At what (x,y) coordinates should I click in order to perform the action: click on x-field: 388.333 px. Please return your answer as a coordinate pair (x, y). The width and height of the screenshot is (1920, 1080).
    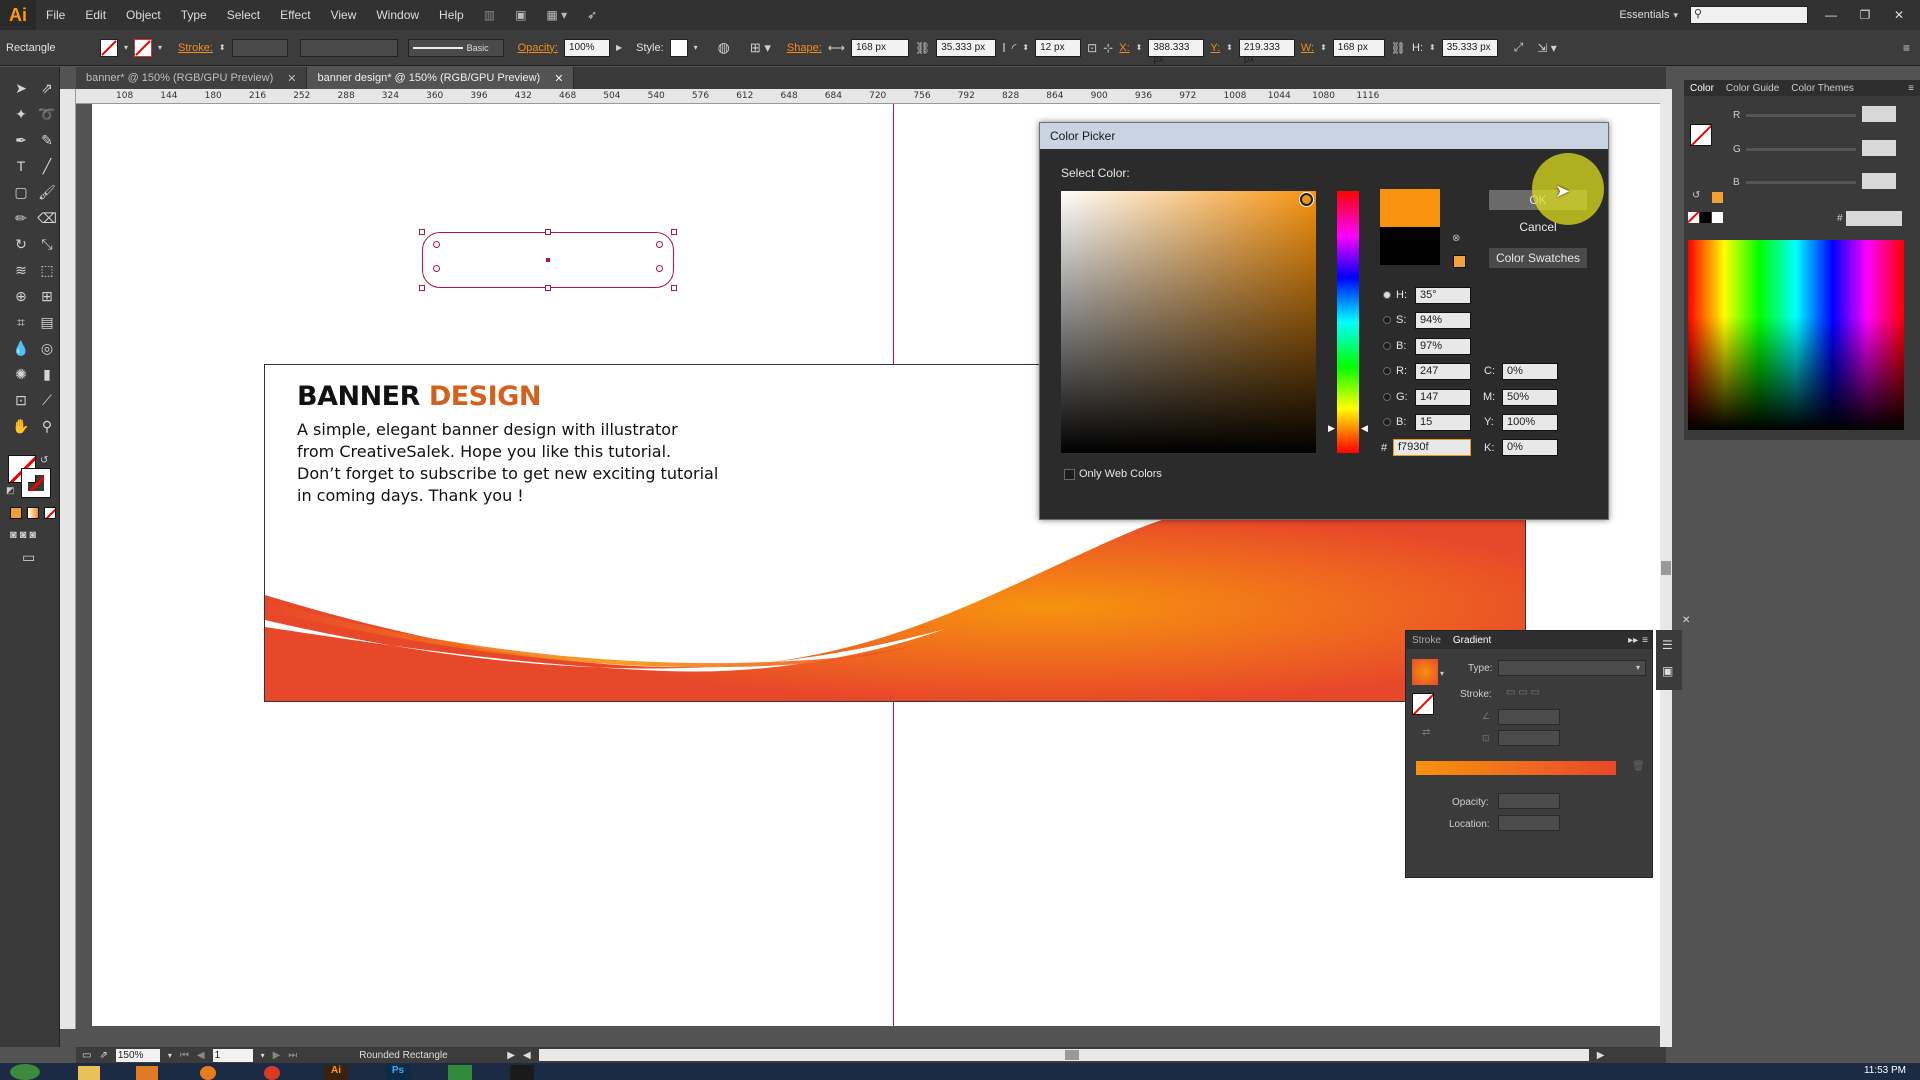
    Looking at the image, I should click on (1176, 51).